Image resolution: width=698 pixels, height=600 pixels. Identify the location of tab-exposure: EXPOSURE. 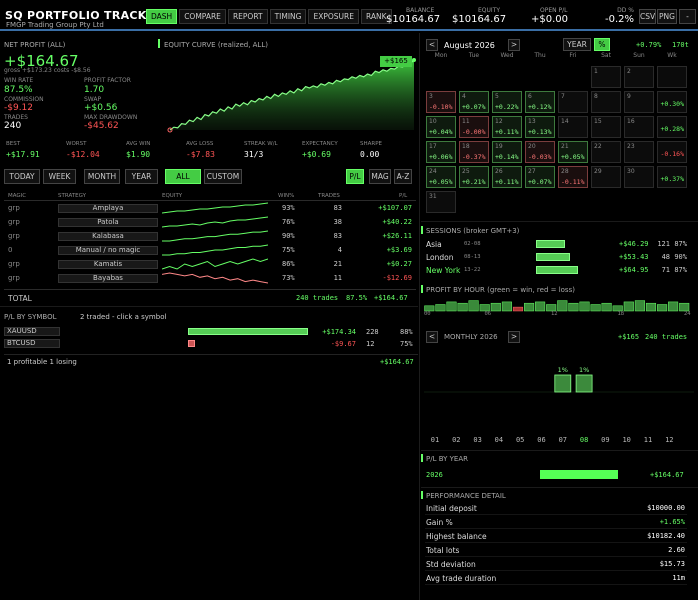
(333, 16).